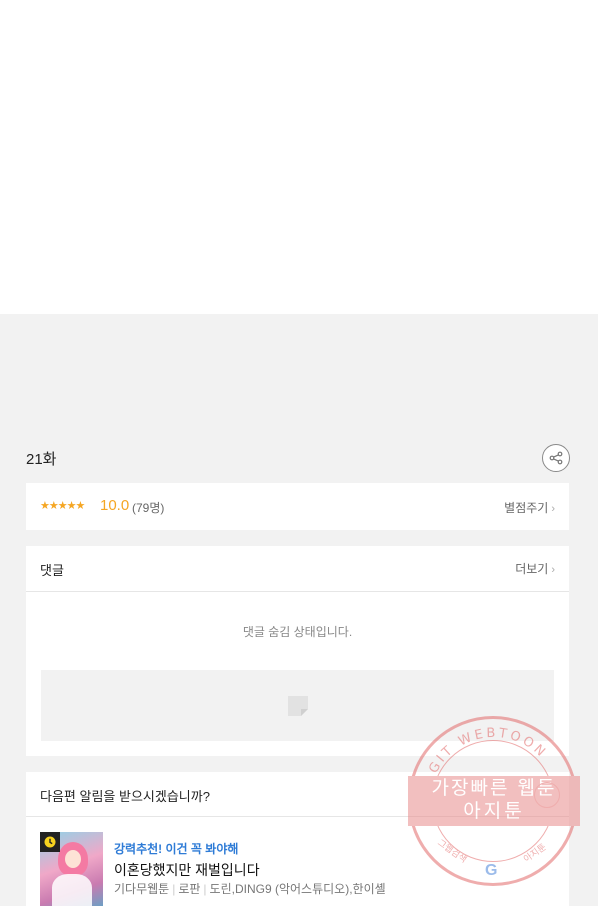  What do you see at coordinates (72, 890) in the screenshot?
I see `thumbnail-art-dress` at bounding box center [72, 890].